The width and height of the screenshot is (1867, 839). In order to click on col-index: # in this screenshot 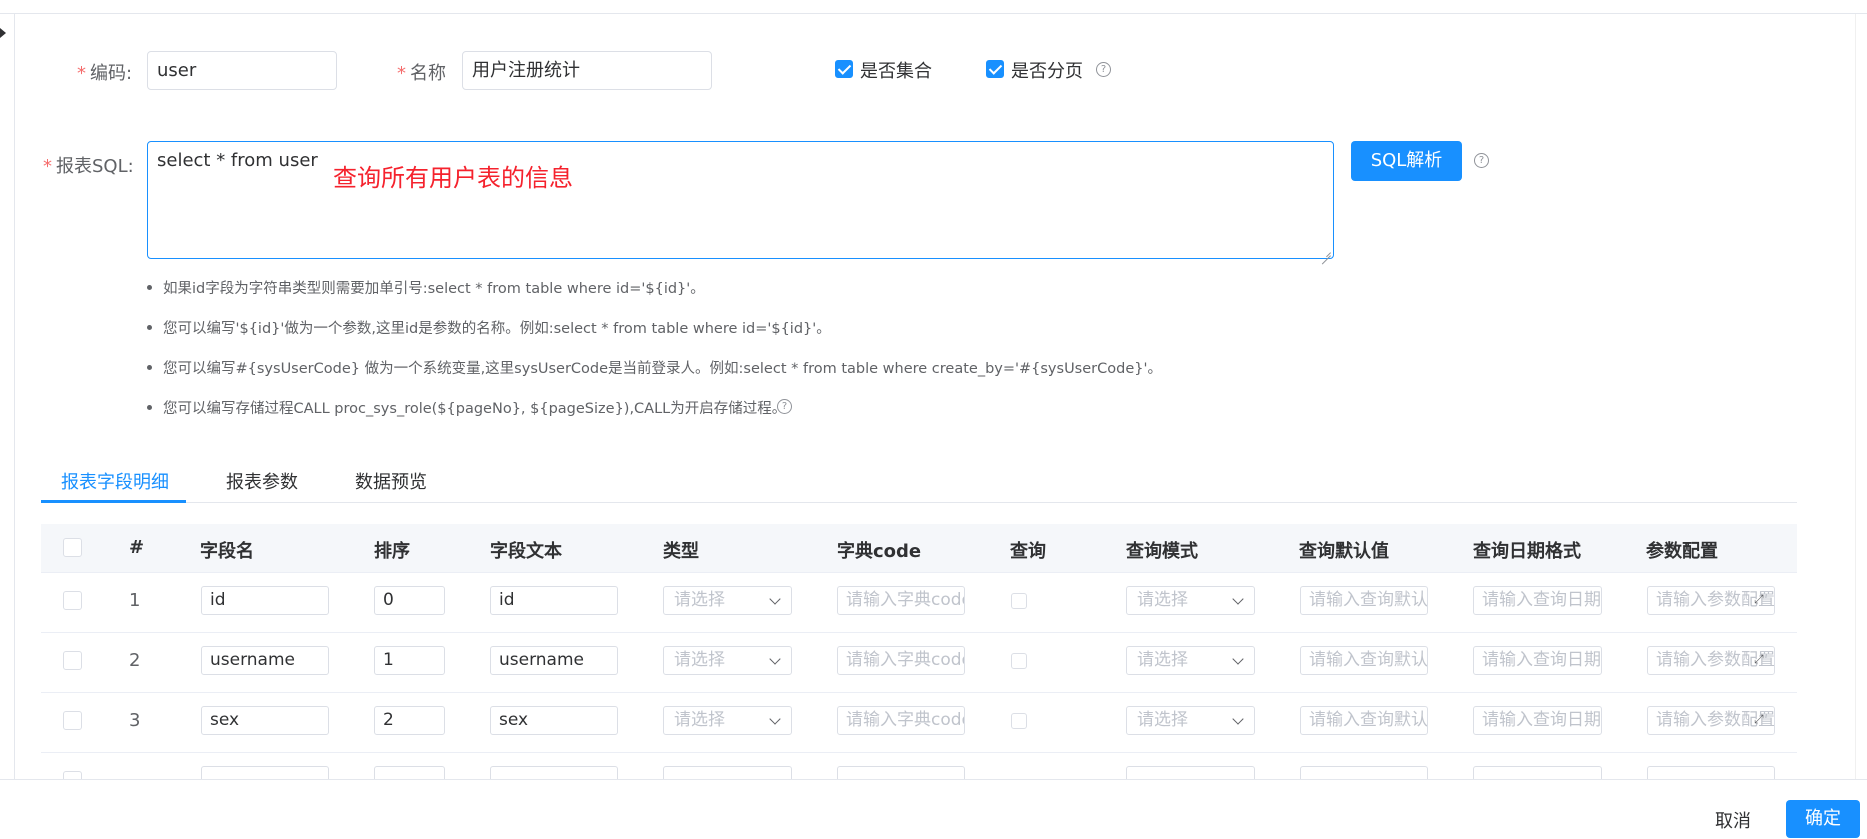, I will do `click(137, 547)`.